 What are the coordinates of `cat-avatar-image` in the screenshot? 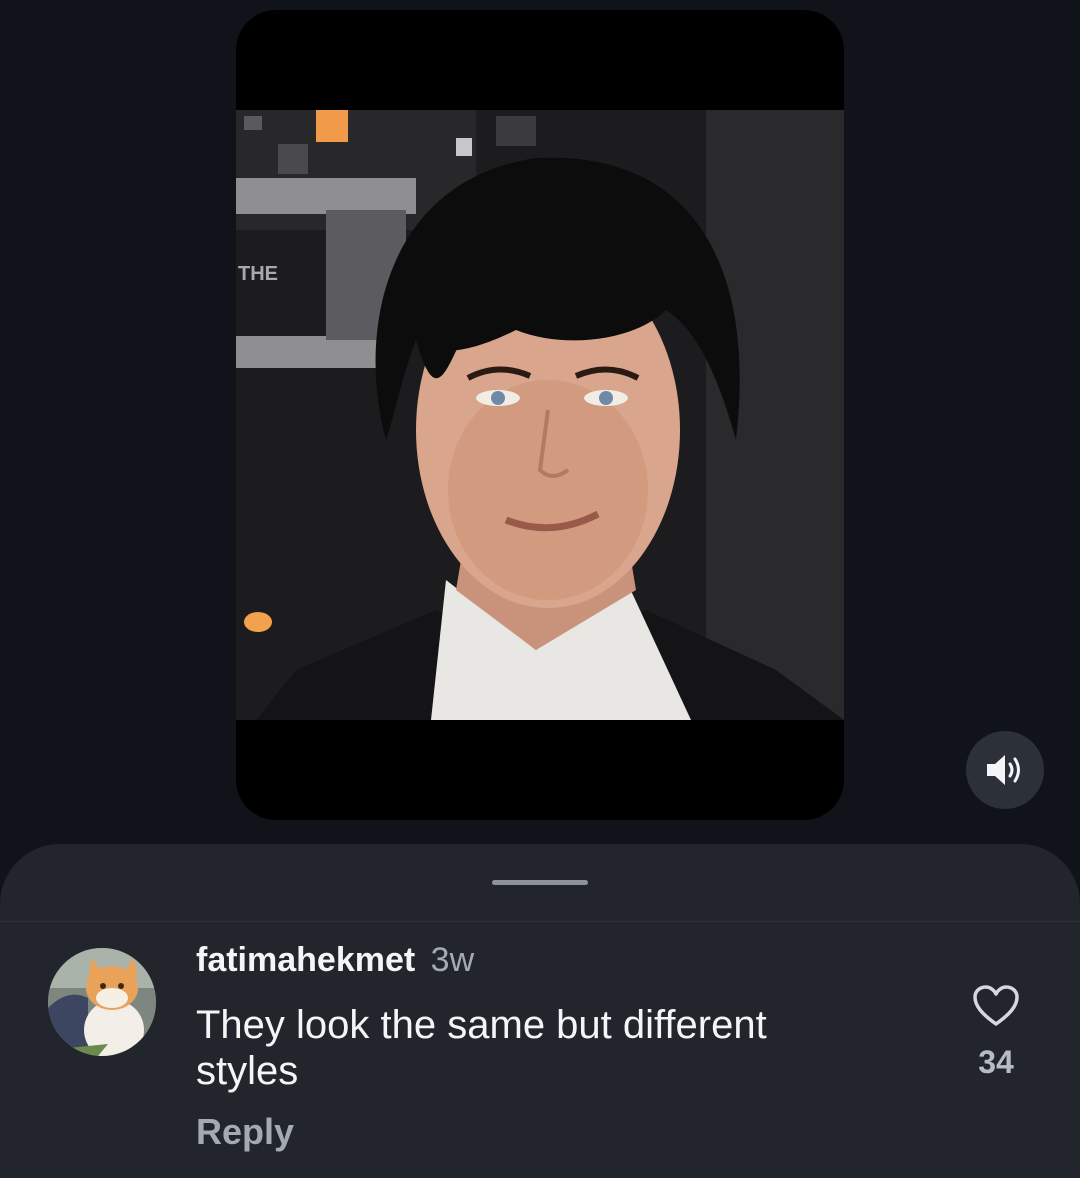 It's located at (102, 1002).